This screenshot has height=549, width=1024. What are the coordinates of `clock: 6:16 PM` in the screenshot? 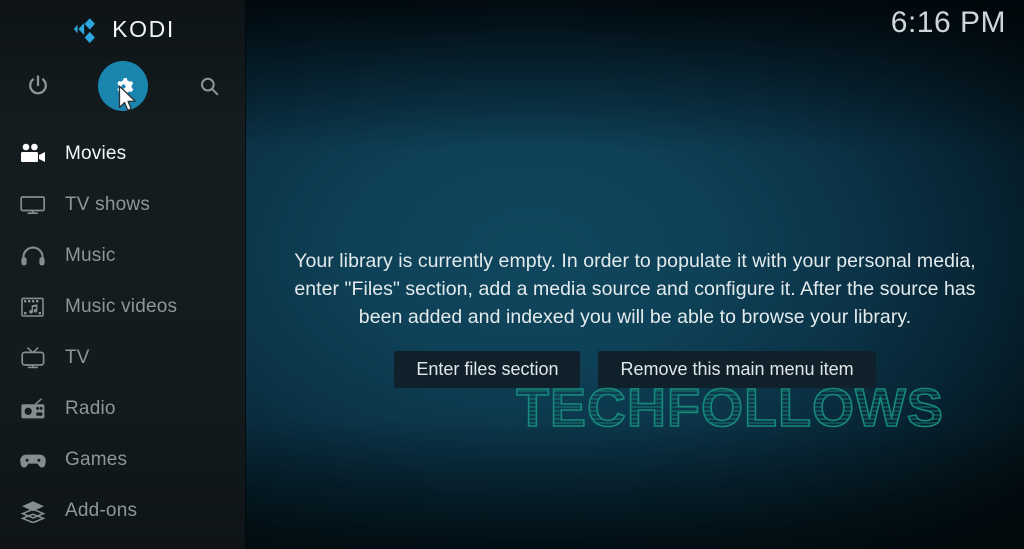 It's located at (948, 22).